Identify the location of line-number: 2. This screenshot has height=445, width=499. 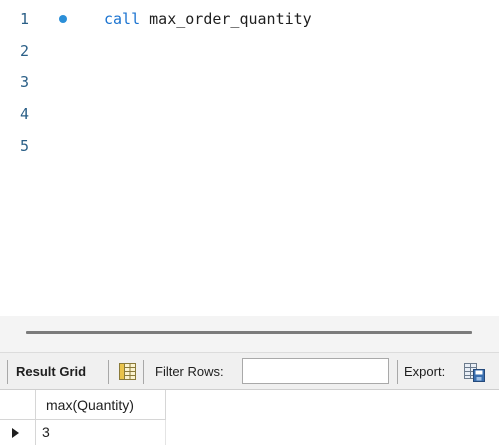
(25, 51).